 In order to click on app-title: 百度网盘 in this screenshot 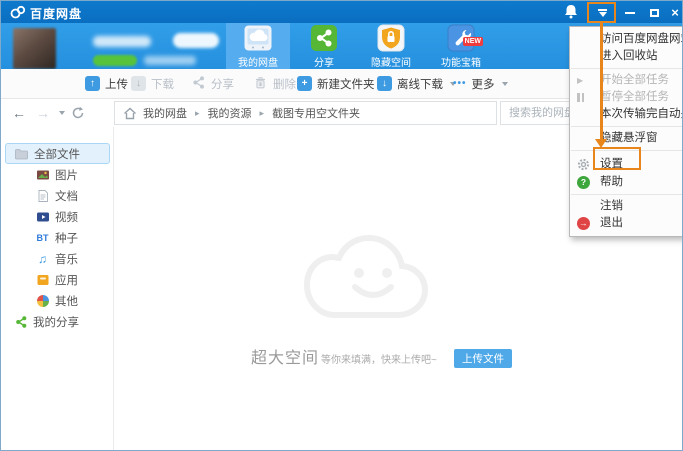, I will do `click(56, 14)`.